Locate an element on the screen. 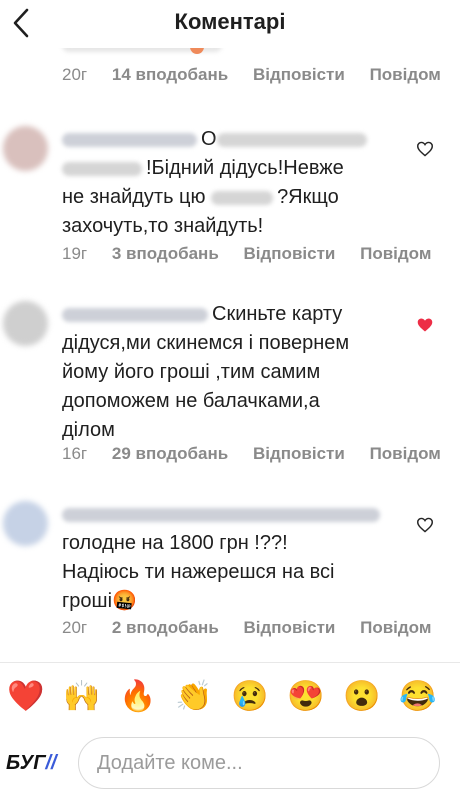  emoji-reaction-bar: ❤️ 🙌 🔥 👏 😢 😍 😮 😂 is located at coordinates (230, 698).